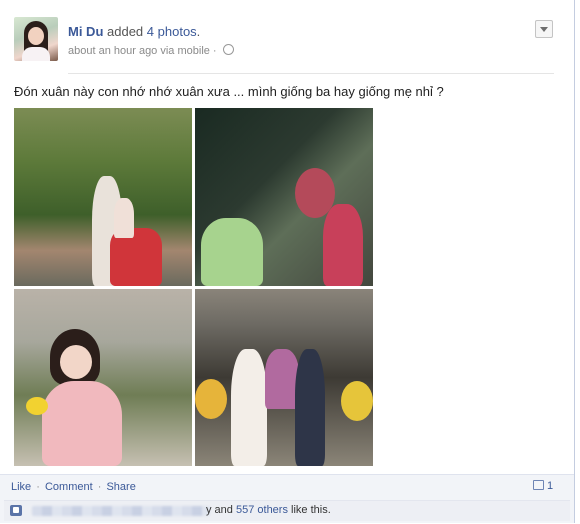 This screenshot has width=580, height=524. What do you see at coordinates (544, 29) in the screenshot?
I see `chevron-down-icon` at bounding box center [544, 29].